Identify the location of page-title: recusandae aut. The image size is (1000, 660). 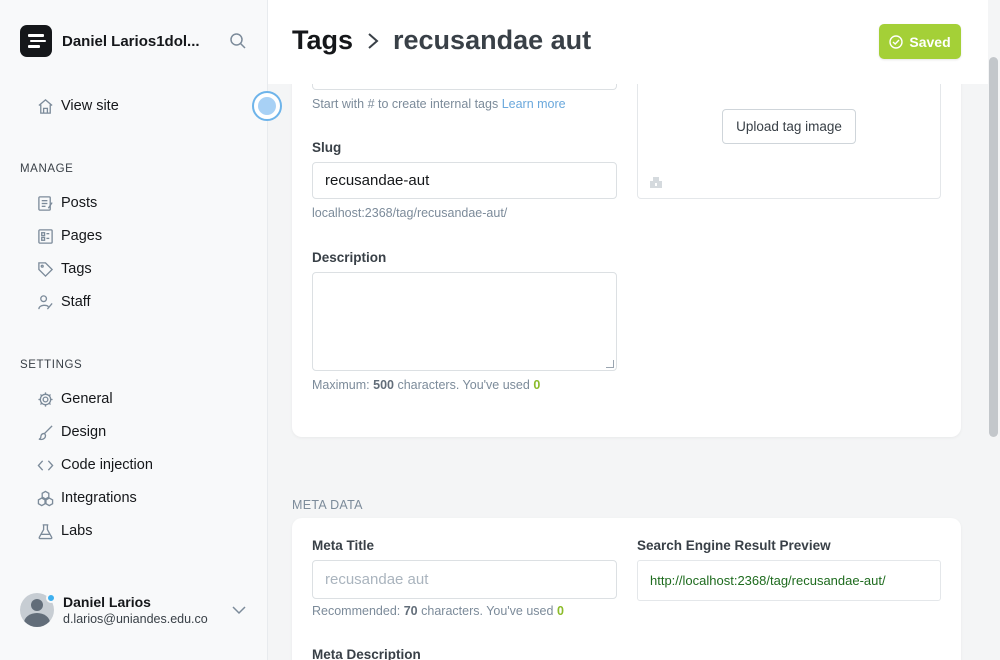
(492, 40).